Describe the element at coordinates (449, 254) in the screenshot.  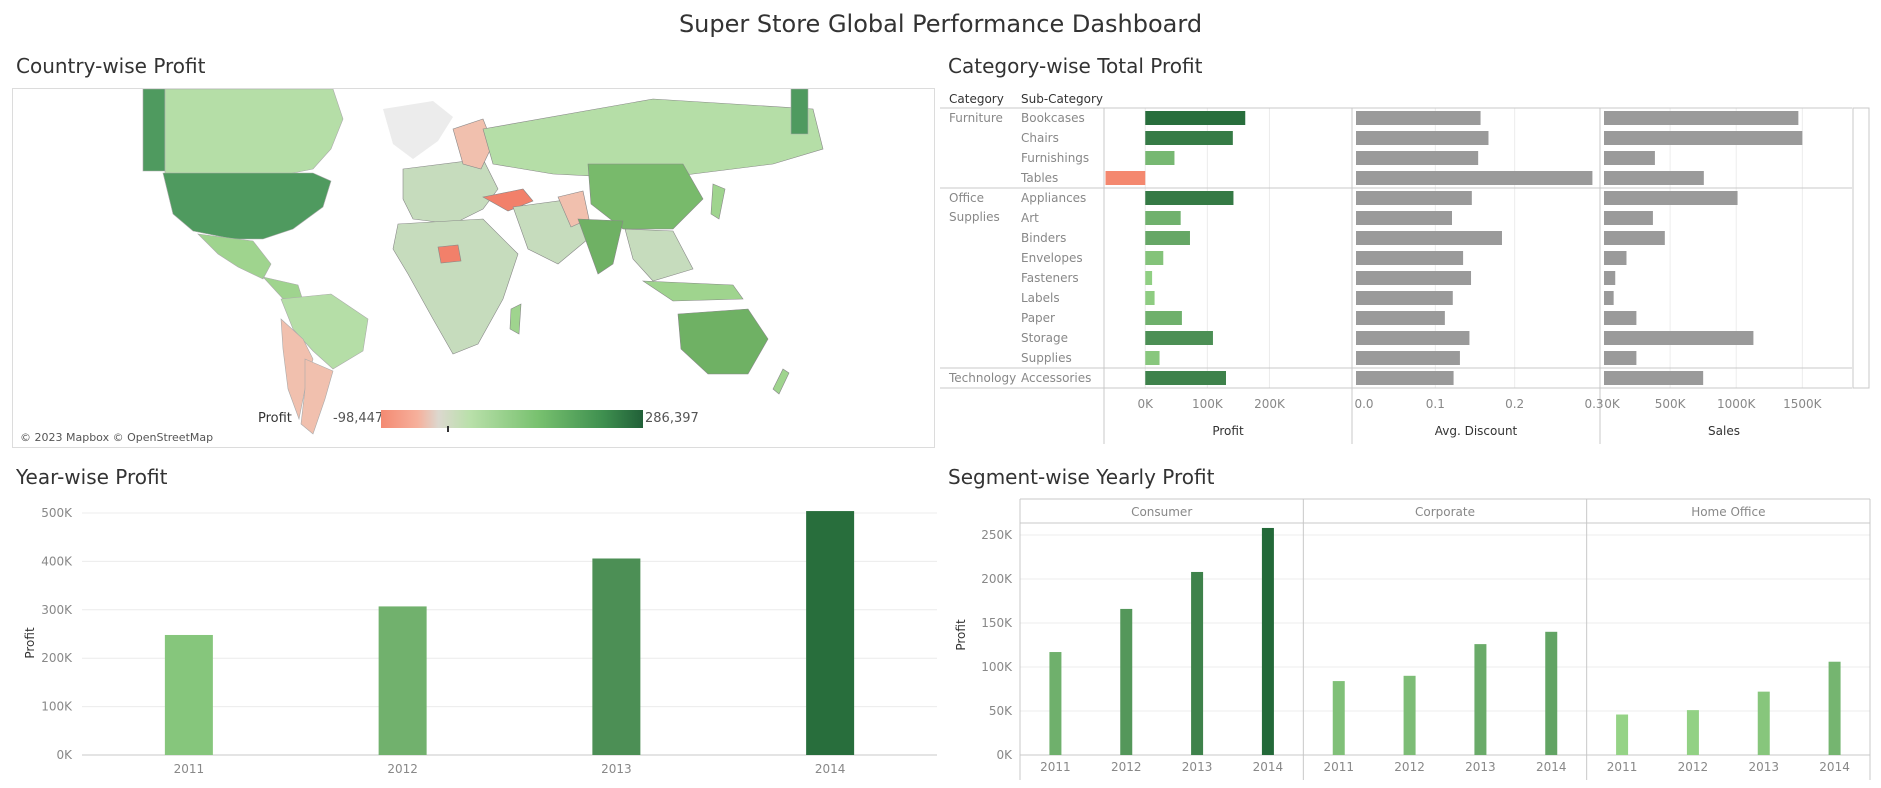
I see `map-nigeria` at that location.